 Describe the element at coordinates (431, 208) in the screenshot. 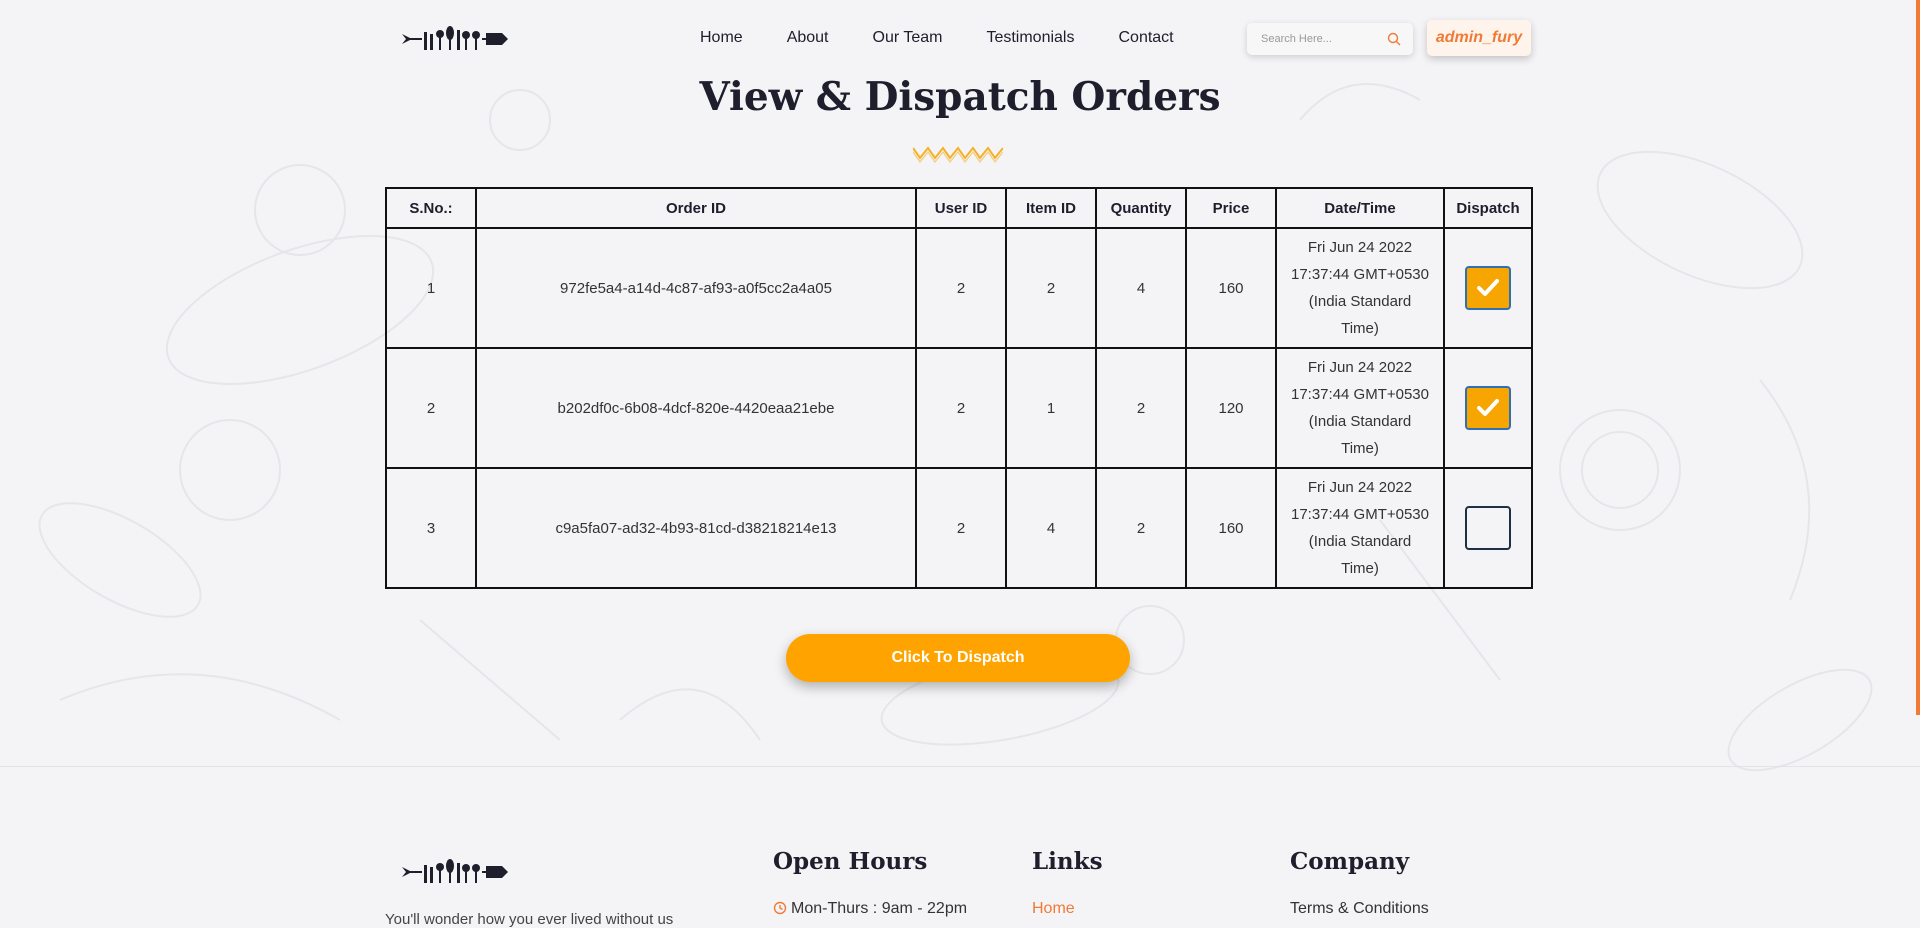

I see `header-sno: S.No.:` at that location.